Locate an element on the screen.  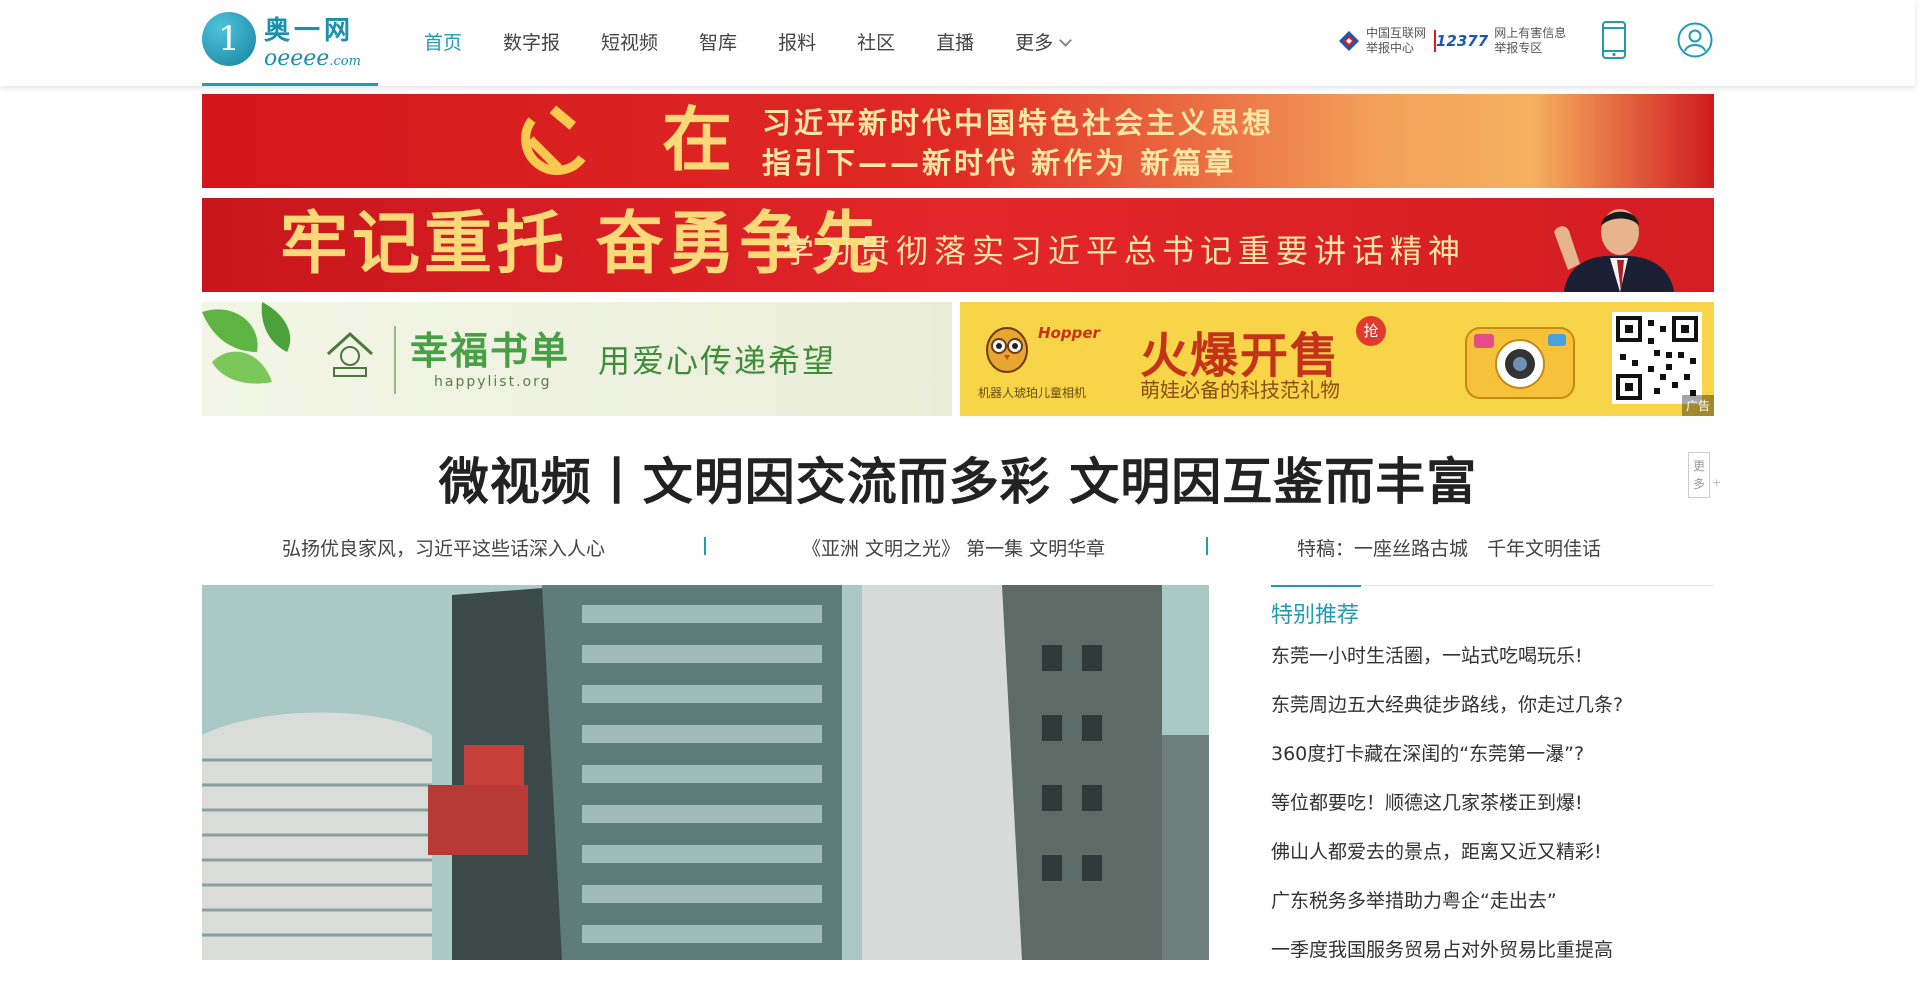
hammer-sickle-icon is located at coordinates (553, 140).